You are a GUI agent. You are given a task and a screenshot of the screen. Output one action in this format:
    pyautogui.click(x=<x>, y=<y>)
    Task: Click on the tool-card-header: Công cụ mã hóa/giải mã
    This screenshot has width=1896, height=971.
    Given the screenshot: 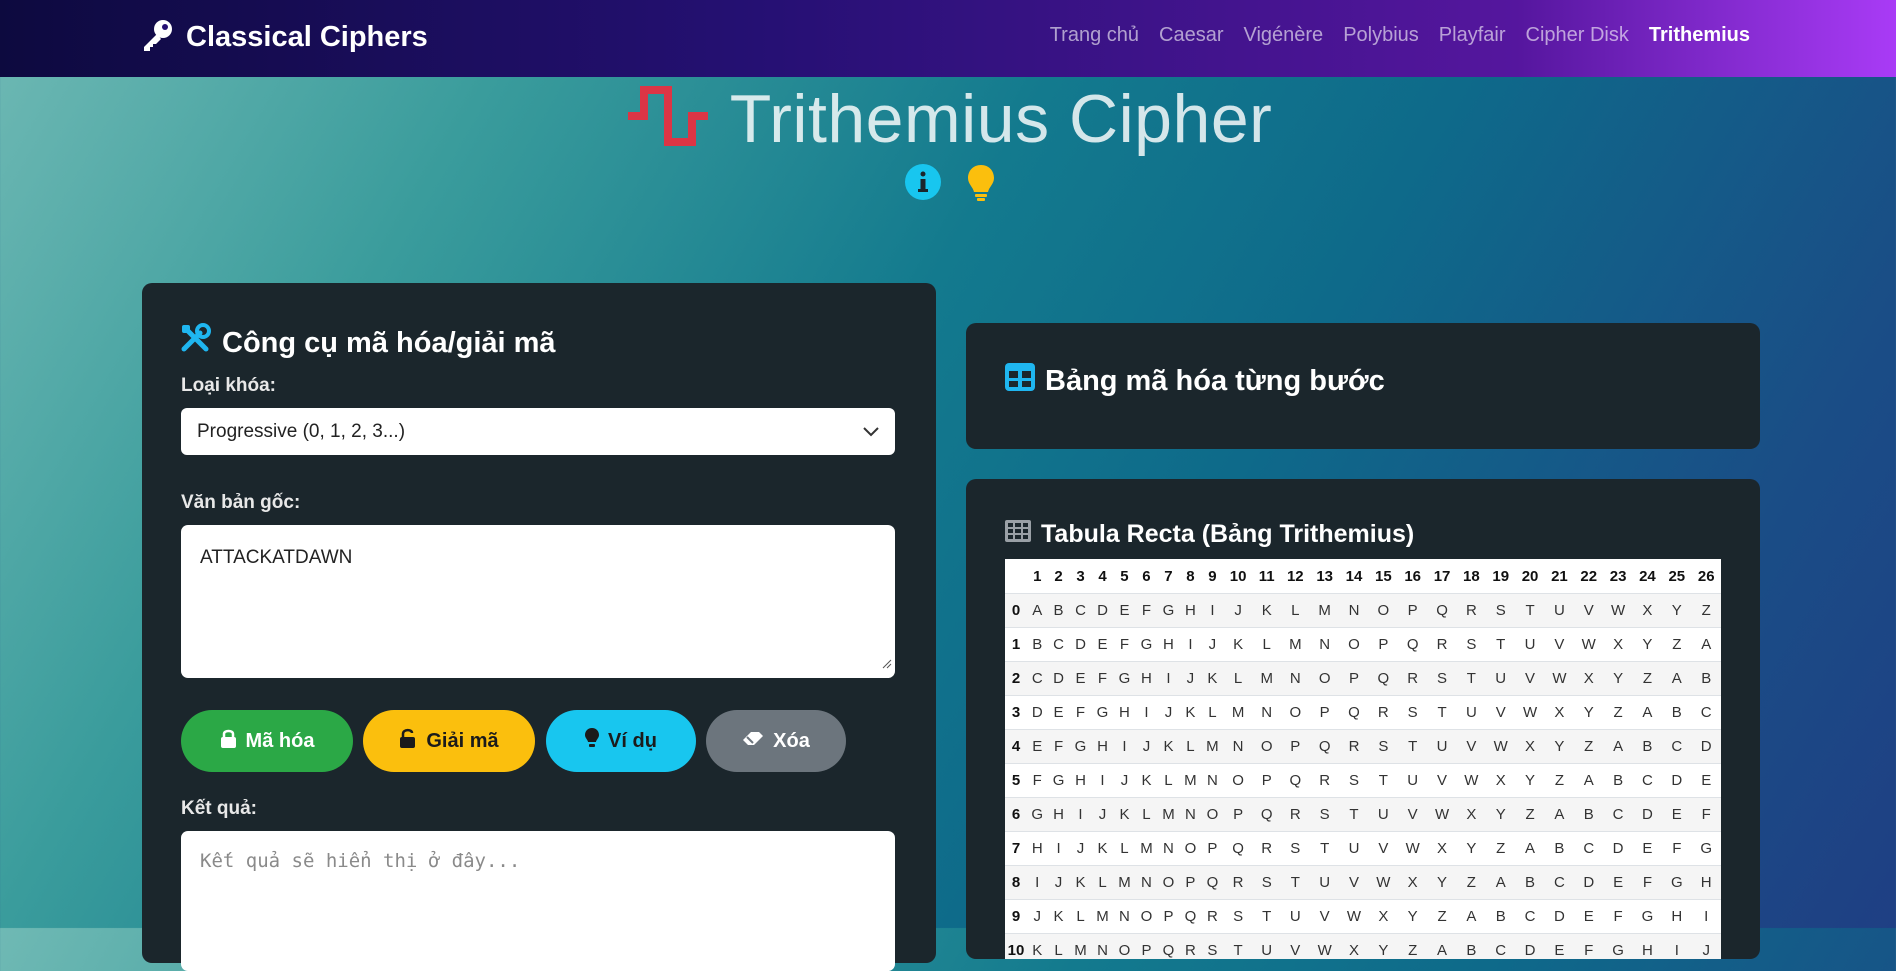 What is the action you would take?
    pyautogui.click(x=368, y=343)
    